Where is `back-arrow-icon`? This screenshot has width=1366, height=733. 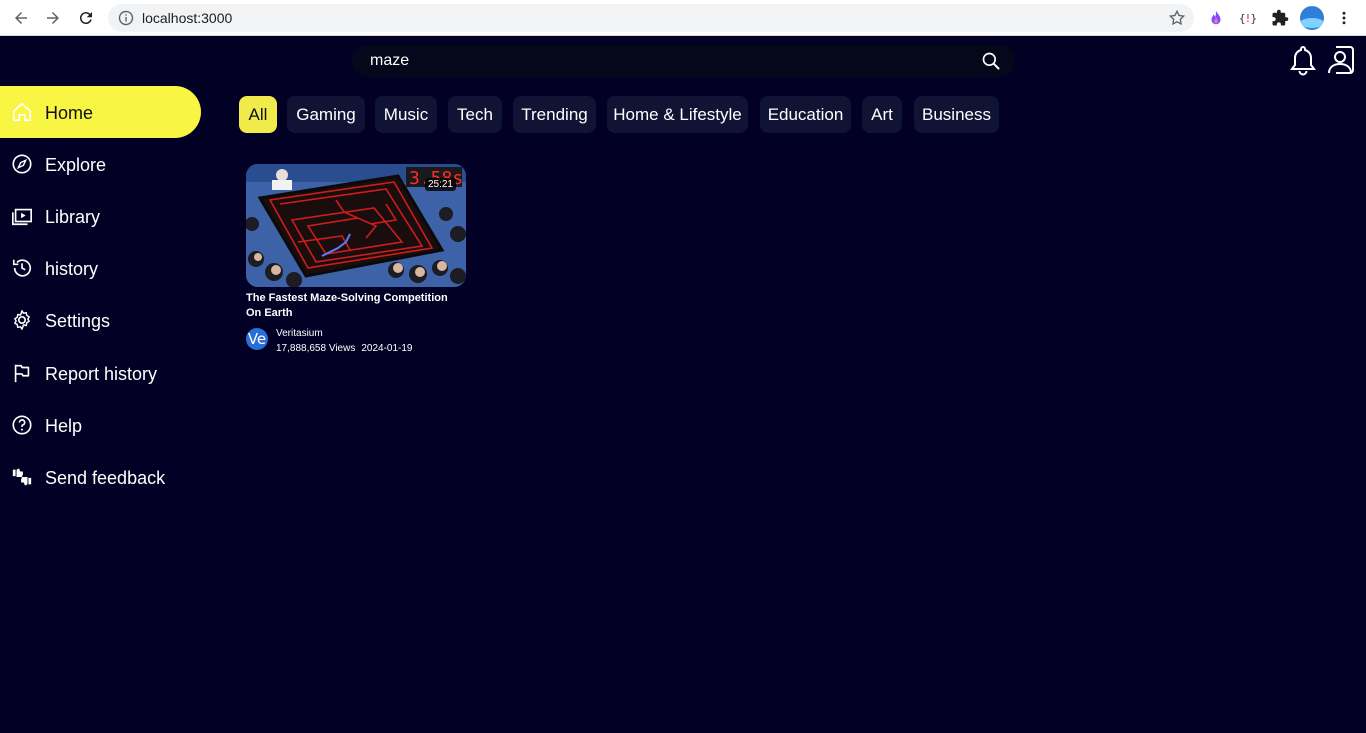 back-arrow-icon is located at coordinates (21, 18).